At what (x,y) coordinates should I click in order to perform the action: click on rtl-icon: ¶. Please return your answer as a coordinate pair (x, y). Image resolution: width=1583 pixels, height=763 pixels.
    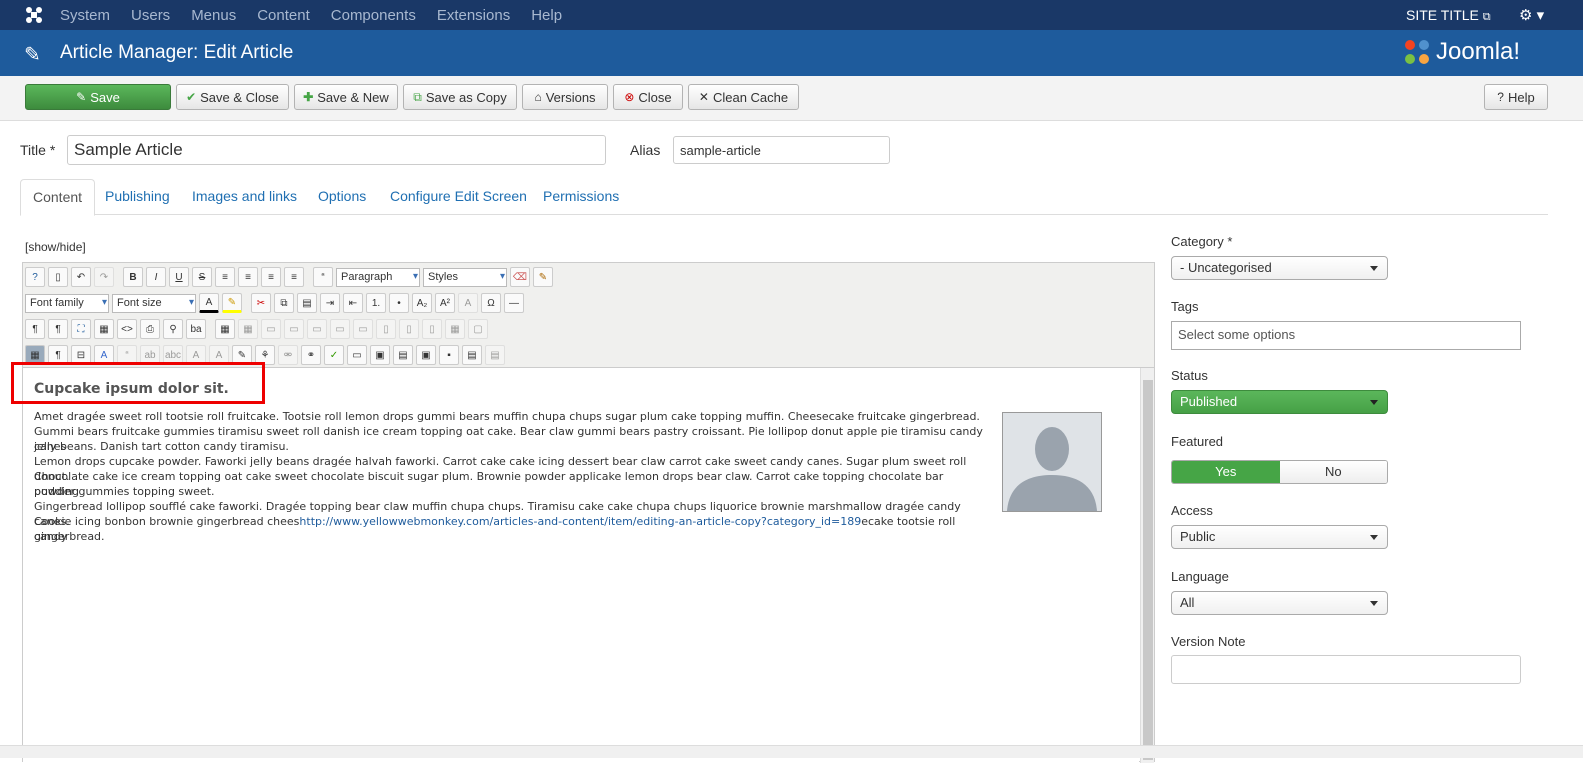
    Looking at the image, I should click on (58, 329).